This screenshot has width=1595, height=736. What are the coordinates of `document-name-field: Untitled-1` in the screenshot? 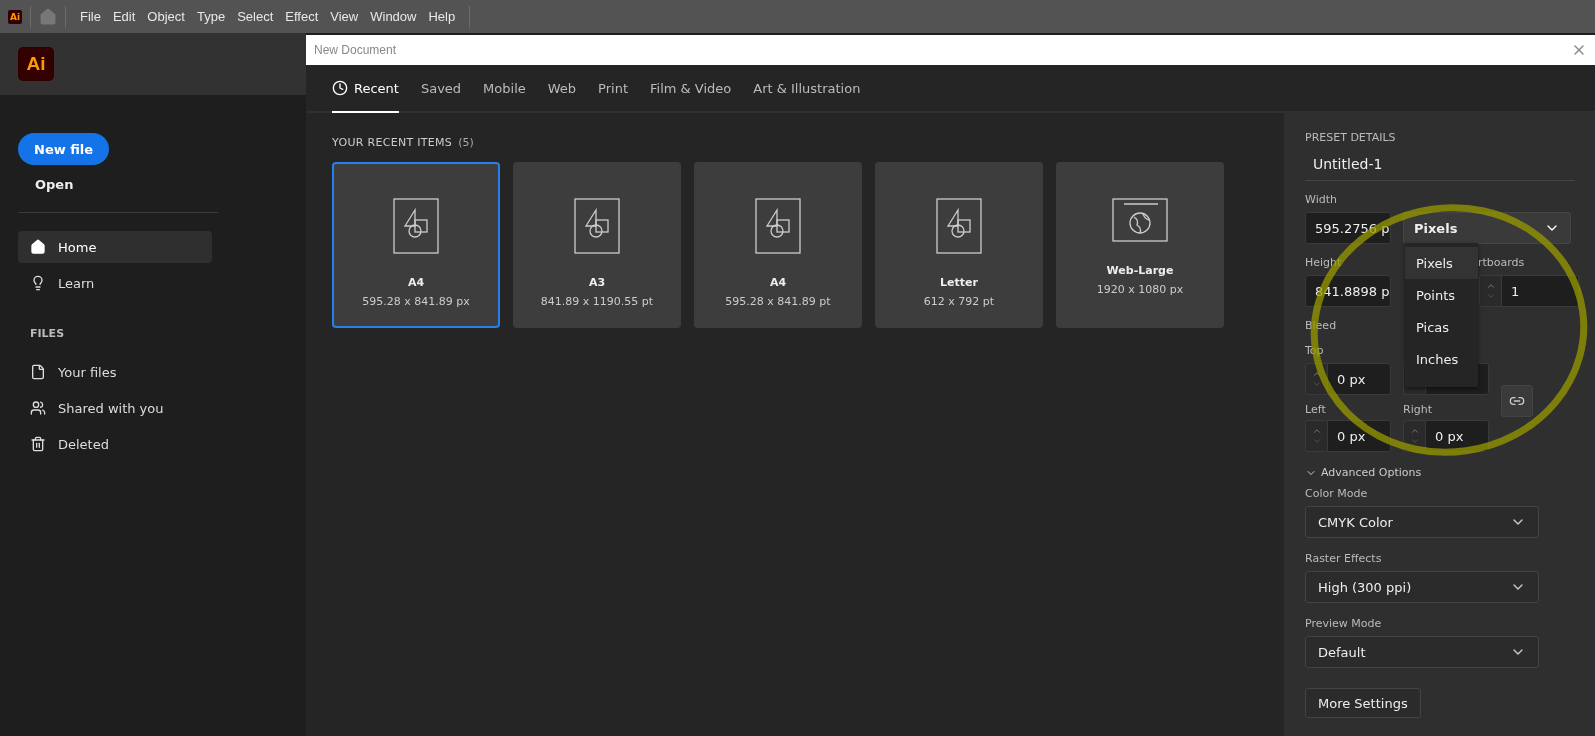 It's located at (1440, 162).